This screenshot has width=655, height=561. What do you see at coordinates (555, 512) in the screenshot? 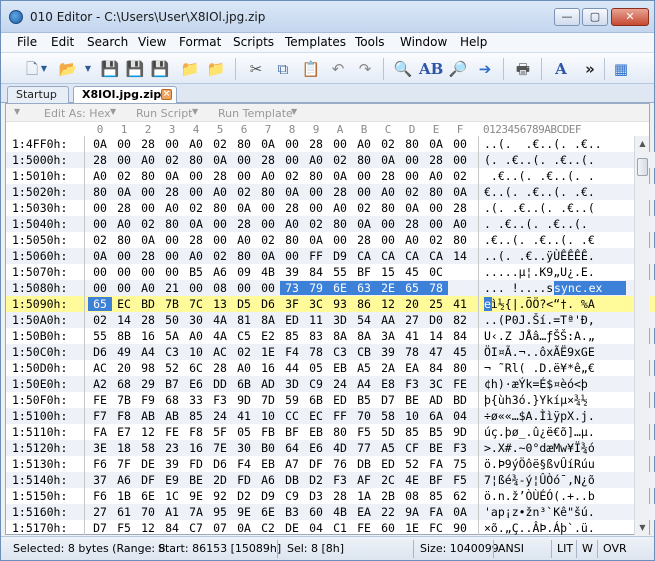
I see `ascii-text: 'ap¡z•žn³`Kê"šú.` at bounding box center [555, 512].